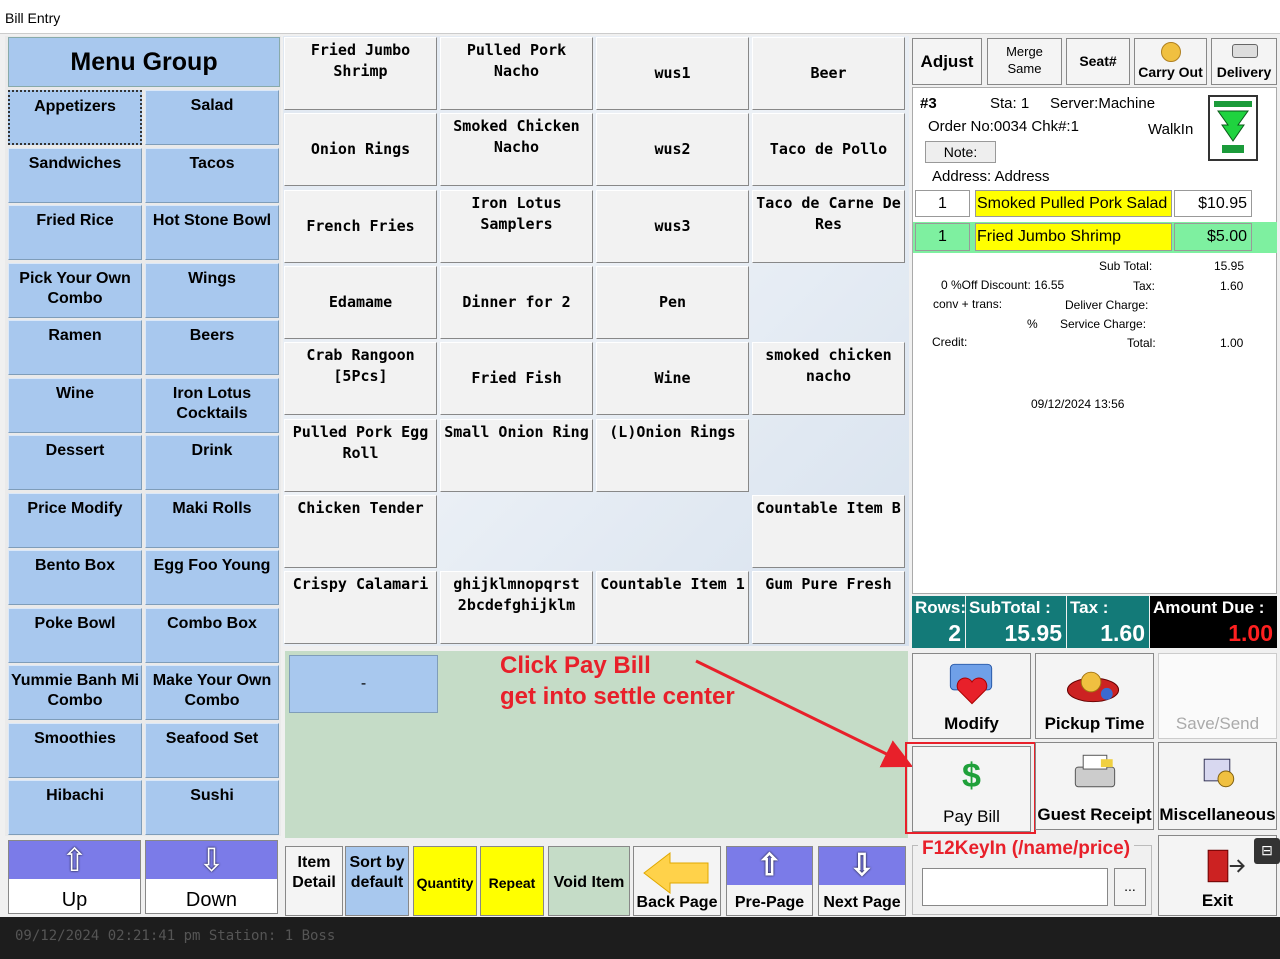  I want to click on back-page-button: Back Page, so click(677, 881).